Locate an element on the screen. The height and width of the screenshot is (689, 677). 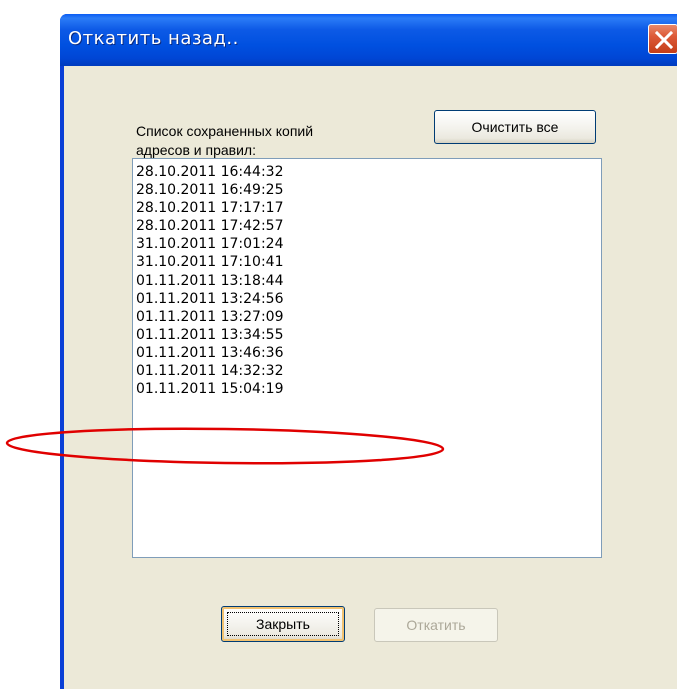
window-title: Откатить назад.. is located at coordinates (153, 38).